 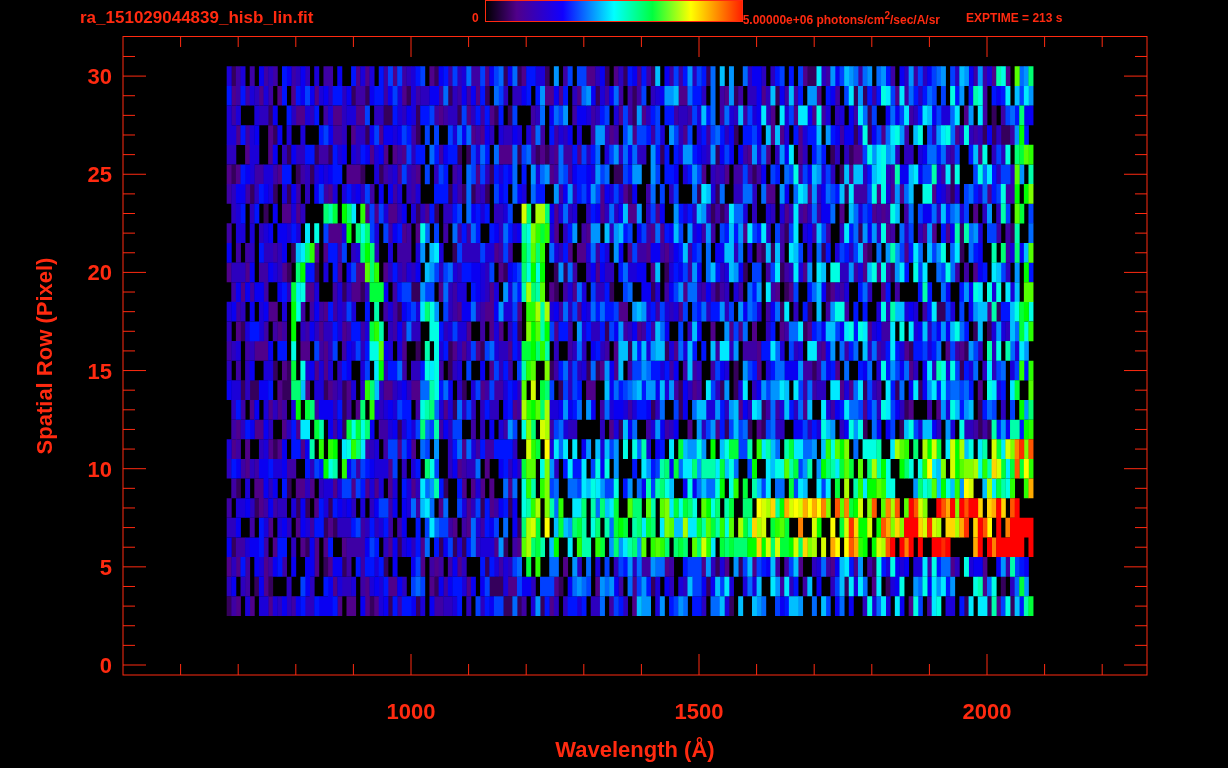 I want to click on y-tick-label: 25, so click(x=99, y=175).